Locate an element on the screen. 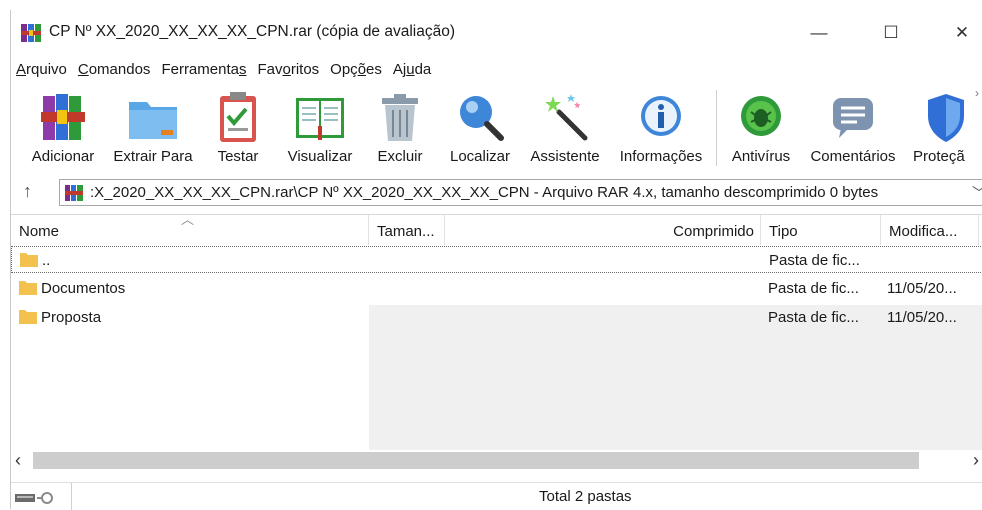  scrollbar-thumb is located at coordinates (476, 460).